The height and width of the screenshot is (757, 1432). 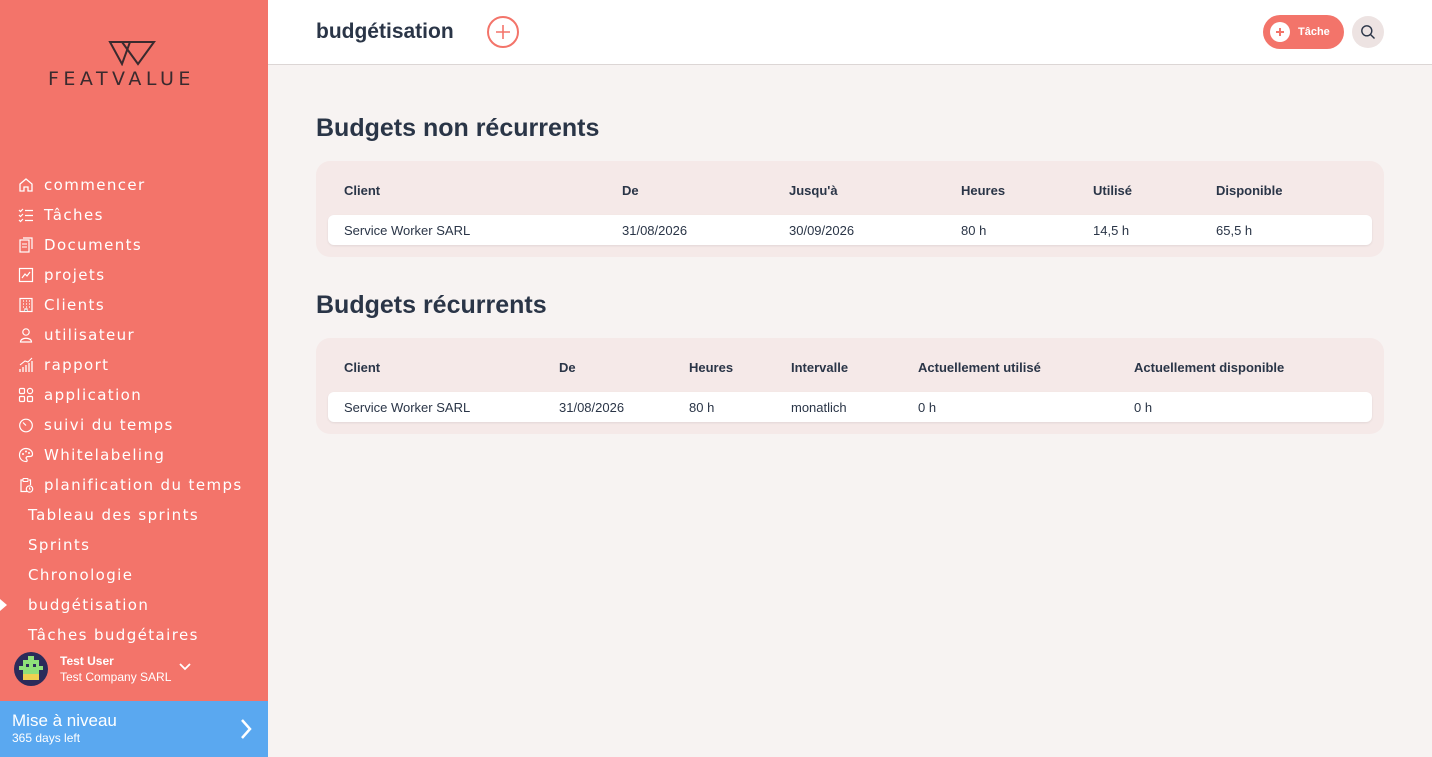 I want to click on column-header-disponible: Disponible, so click(x=1249, y=190).